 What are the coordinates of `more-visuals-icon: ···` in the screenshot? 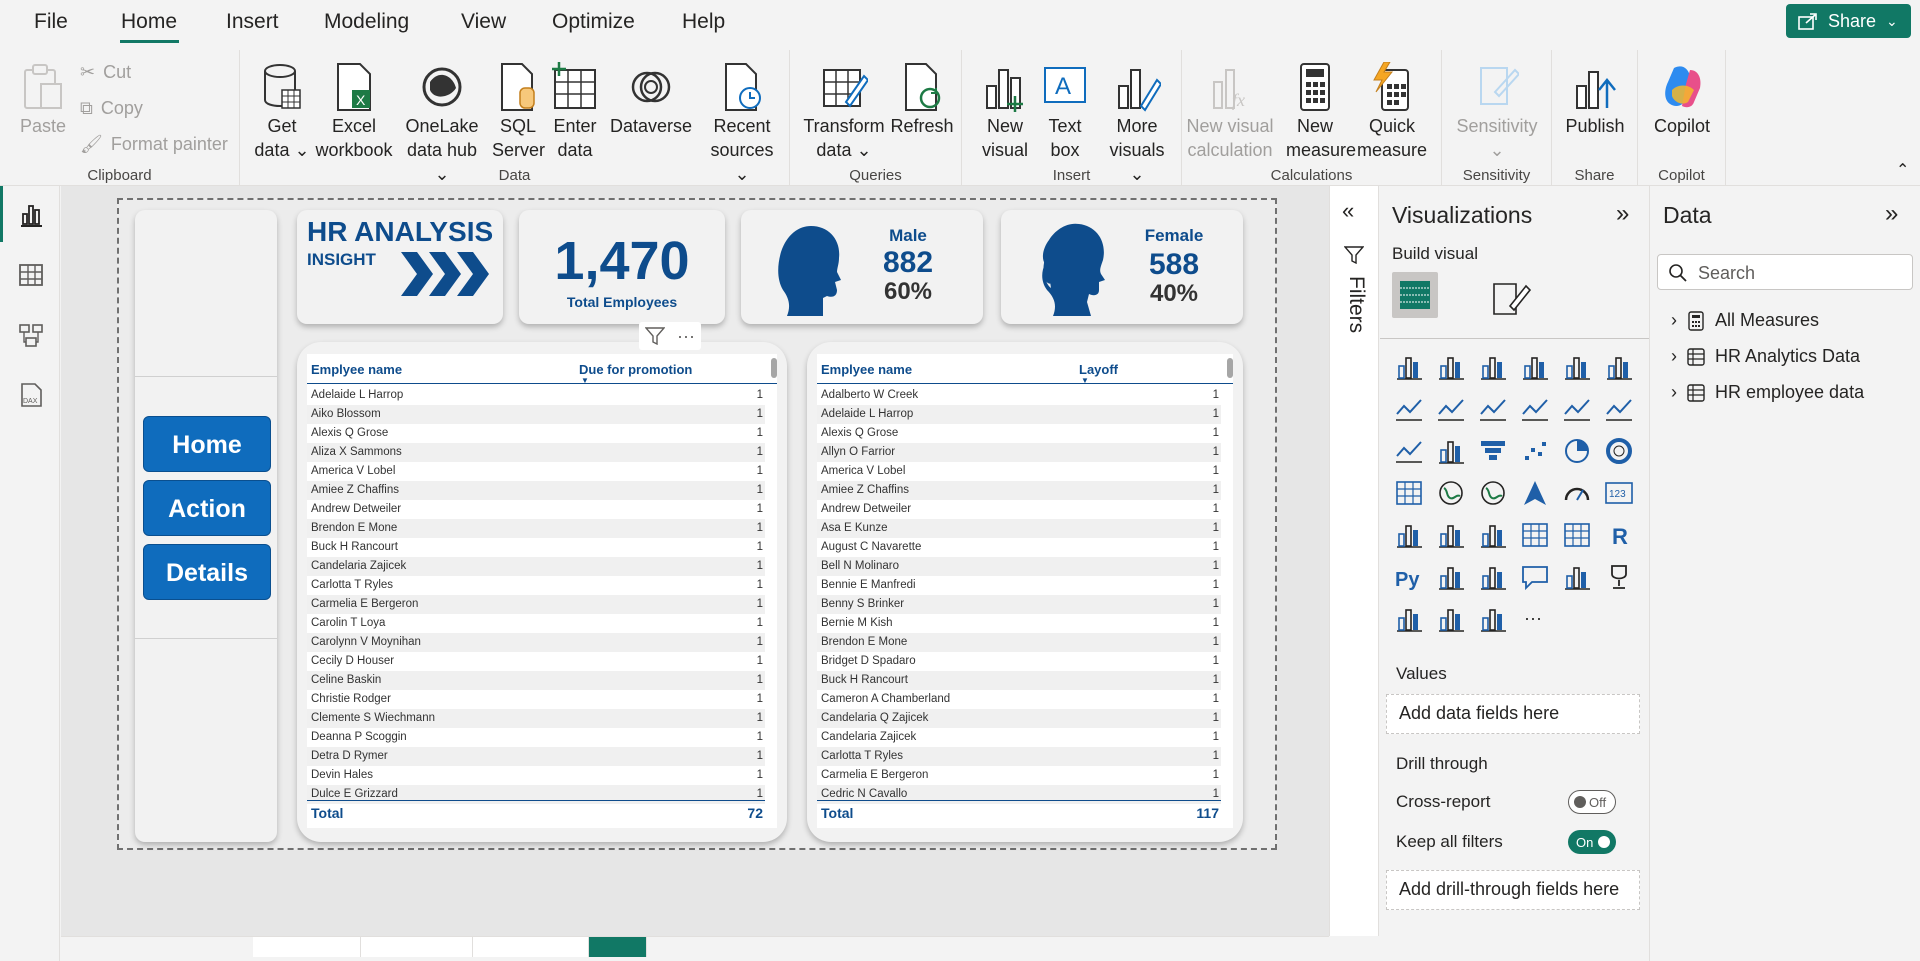 It's located at (1535, 619).